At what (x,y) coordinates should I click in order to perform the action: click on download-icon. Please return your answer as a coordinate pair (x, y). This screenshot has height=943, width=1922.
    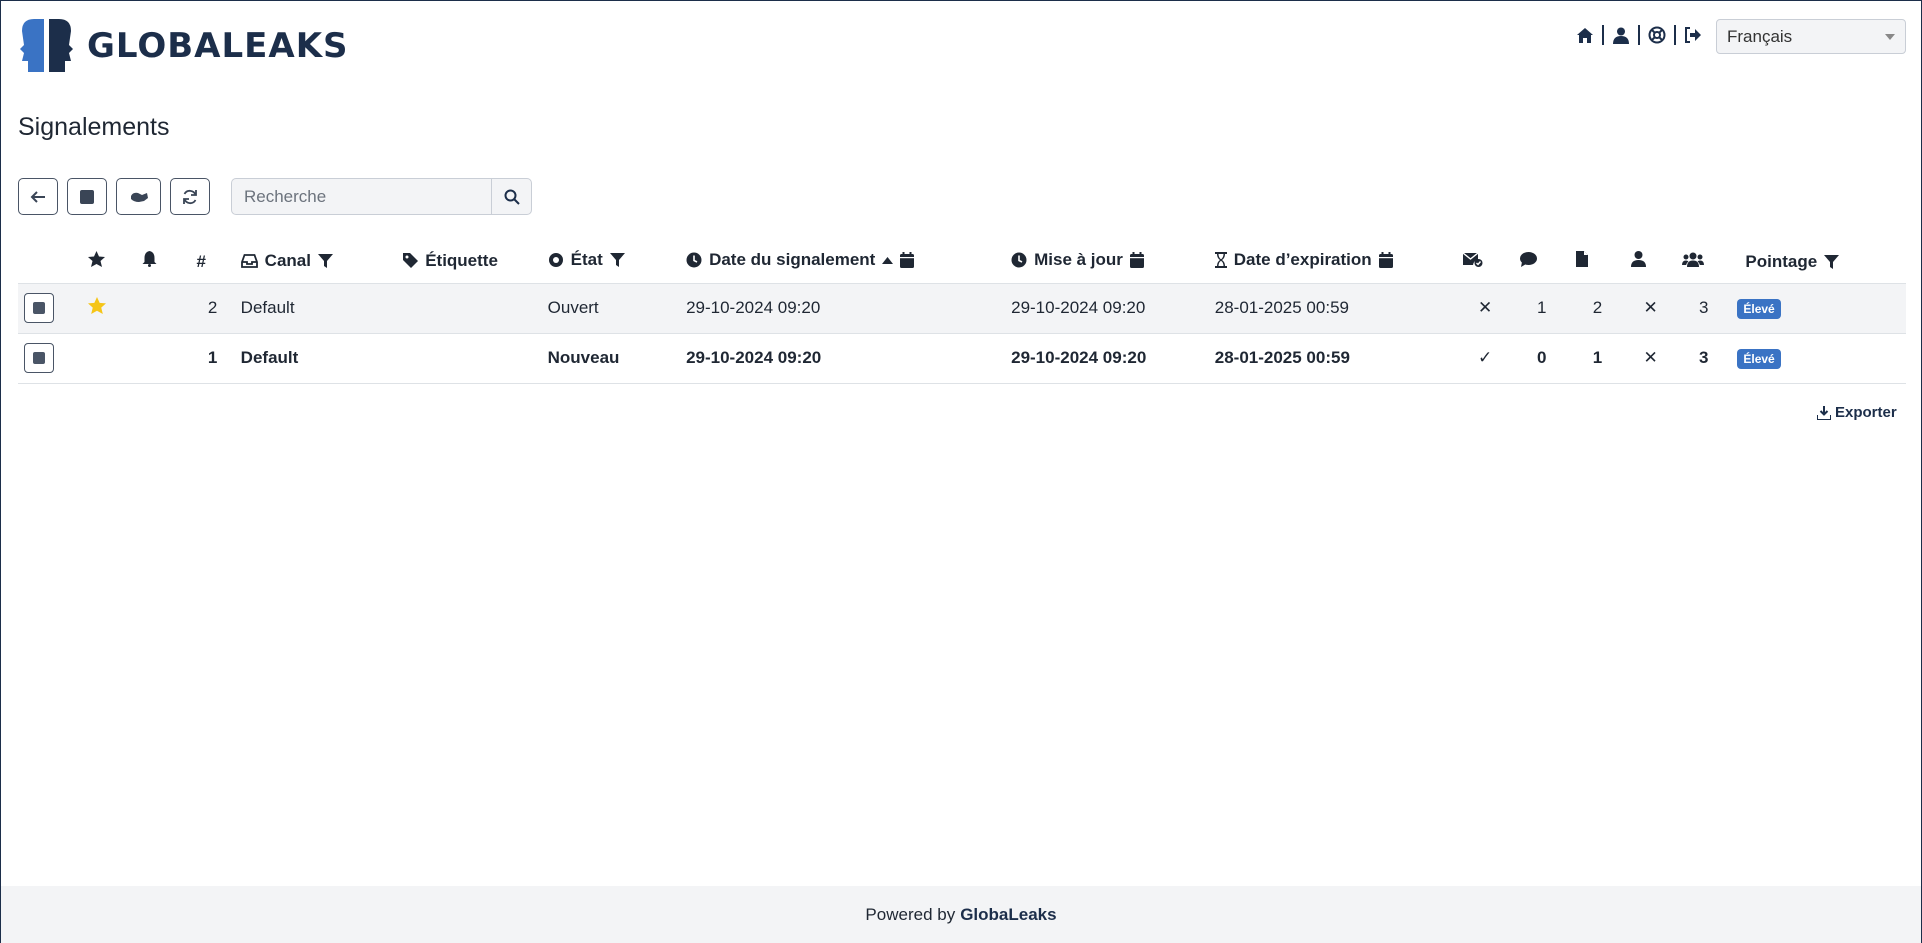
    Looking at the image, I should click on (1824, 412).